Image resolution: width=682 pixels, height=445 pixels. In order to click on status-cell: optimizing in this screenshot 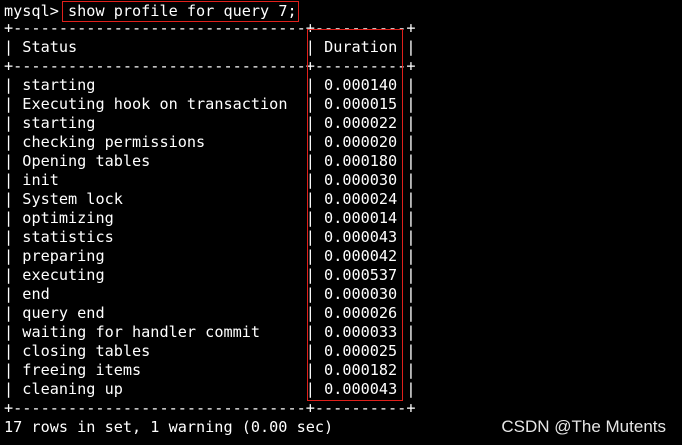, I will do `click(68, 218)`.